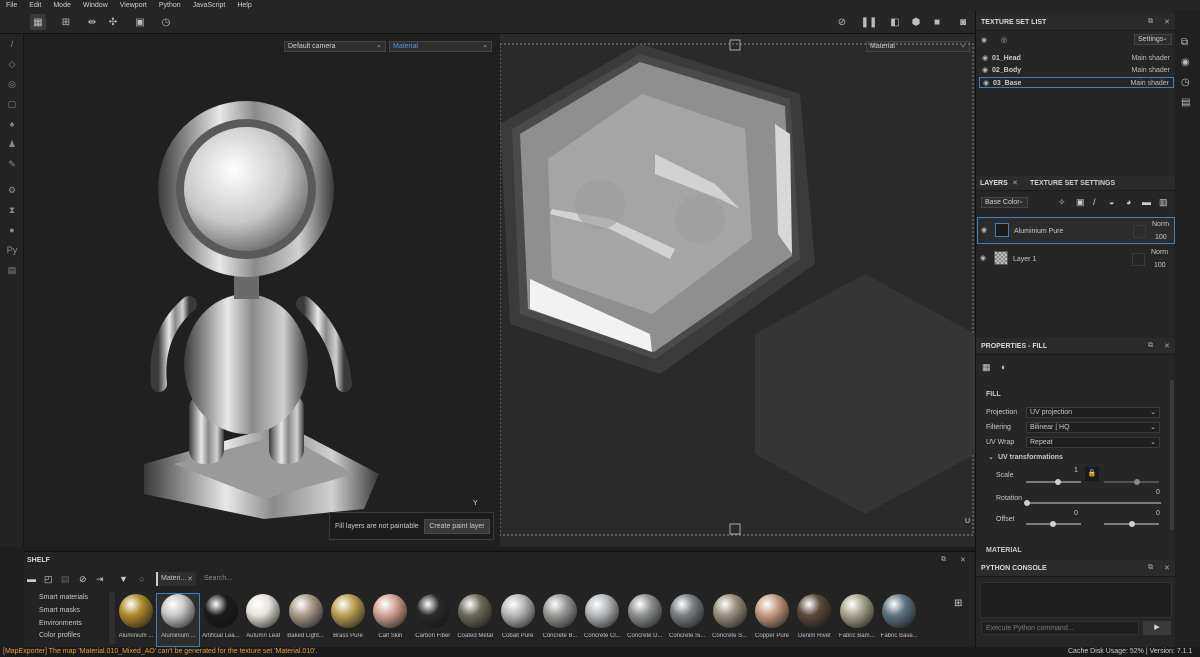  What do you see at coordinates (475, 620) in the screenshot?
I see `shelf-material-item: Coated Metal` at bounding box center [475, 620].